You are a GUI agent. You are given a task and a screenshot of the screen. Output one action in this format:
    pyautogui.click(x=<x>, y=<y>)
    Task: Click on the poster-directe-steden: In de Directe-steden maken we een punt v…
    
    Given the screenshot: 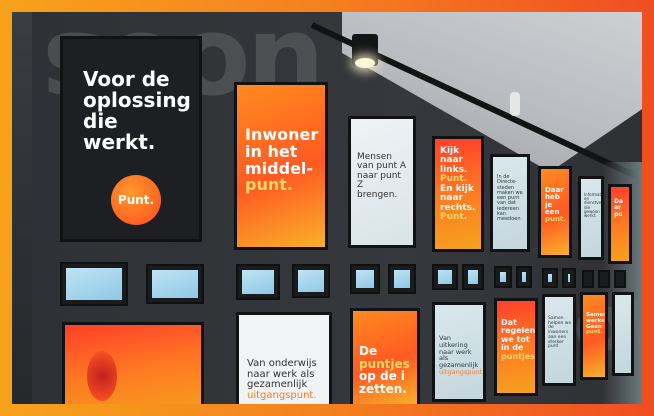 What is the action you would take?
    pyautogui.click(x=510, y=203)
    